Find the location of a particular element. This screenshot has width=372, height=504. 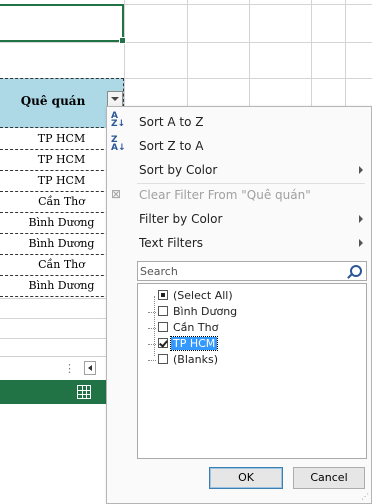

clear-filter-item: Clear Filter From "Quê quán" is located at coordinates (225, 195).